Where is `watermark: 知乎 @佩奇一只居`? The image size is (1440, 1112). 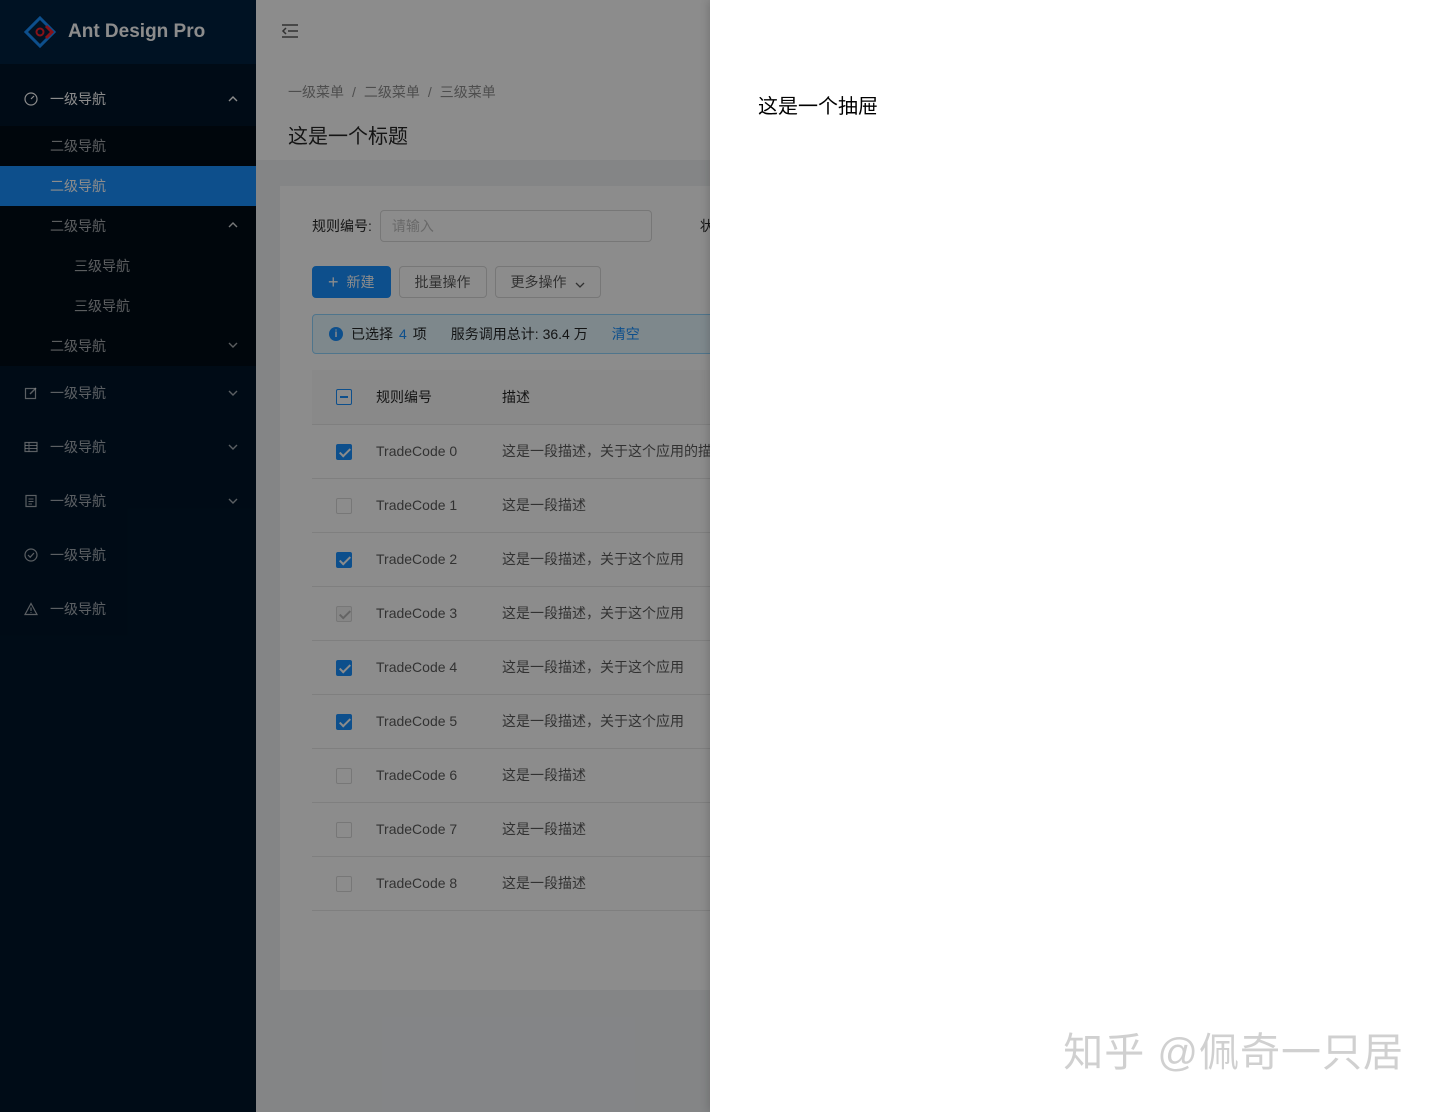
watermark: 知乎 @佩奇一只居 is located at coordinates (1233, 1053).